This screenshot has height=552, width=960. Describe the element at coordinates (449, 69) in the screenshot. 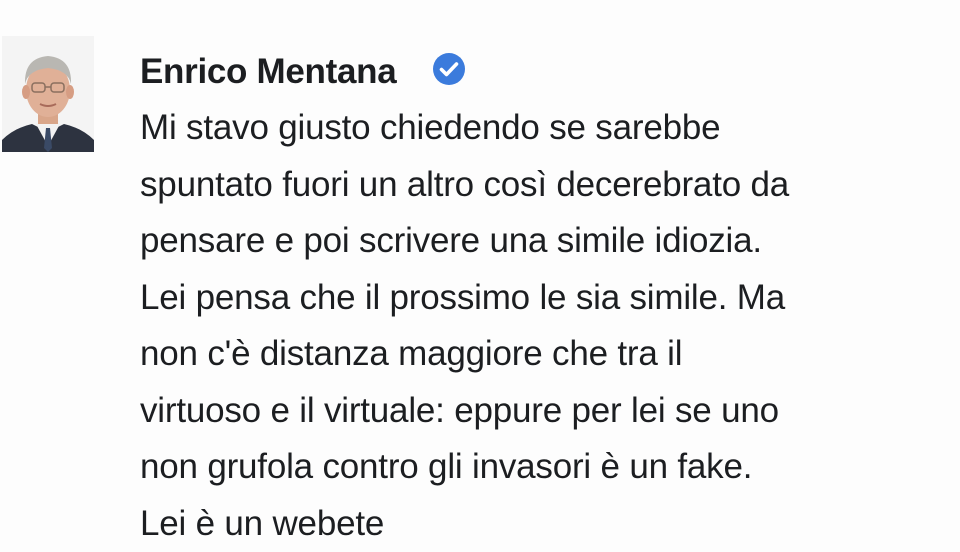

I see `verified-badge-icon` at that location.